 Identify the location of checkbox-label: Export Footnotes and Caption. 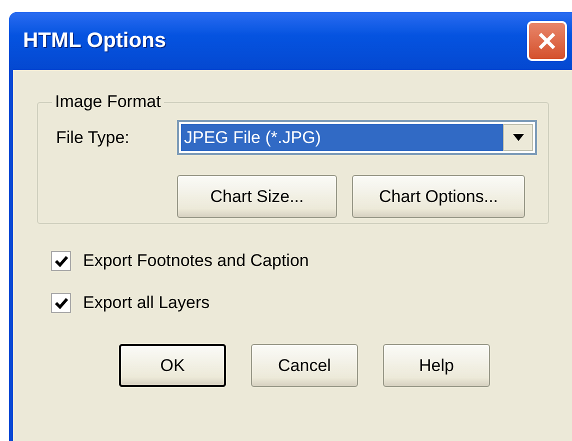
(196, 261).